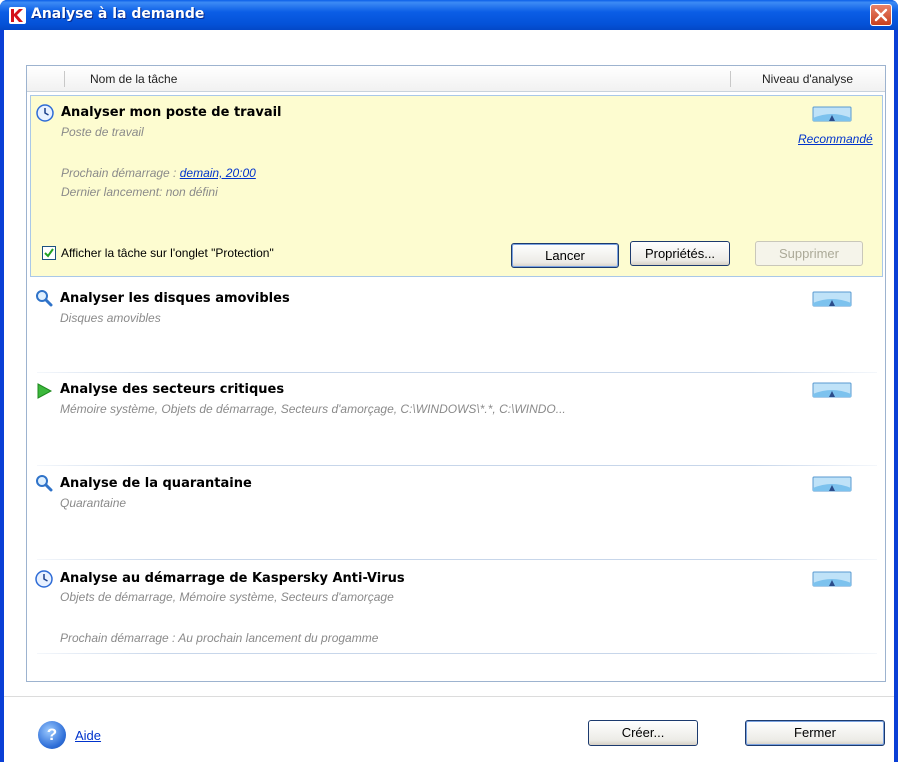 This screenshot has height=762, width=898. I want to click on window-title: Analyse à la demande, so click(118, 14).